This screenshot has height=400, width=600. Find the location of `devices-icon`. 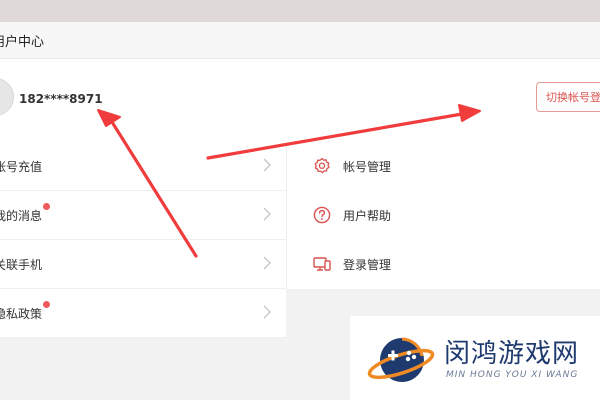

devices-icon is located at coordinates (322, 264).